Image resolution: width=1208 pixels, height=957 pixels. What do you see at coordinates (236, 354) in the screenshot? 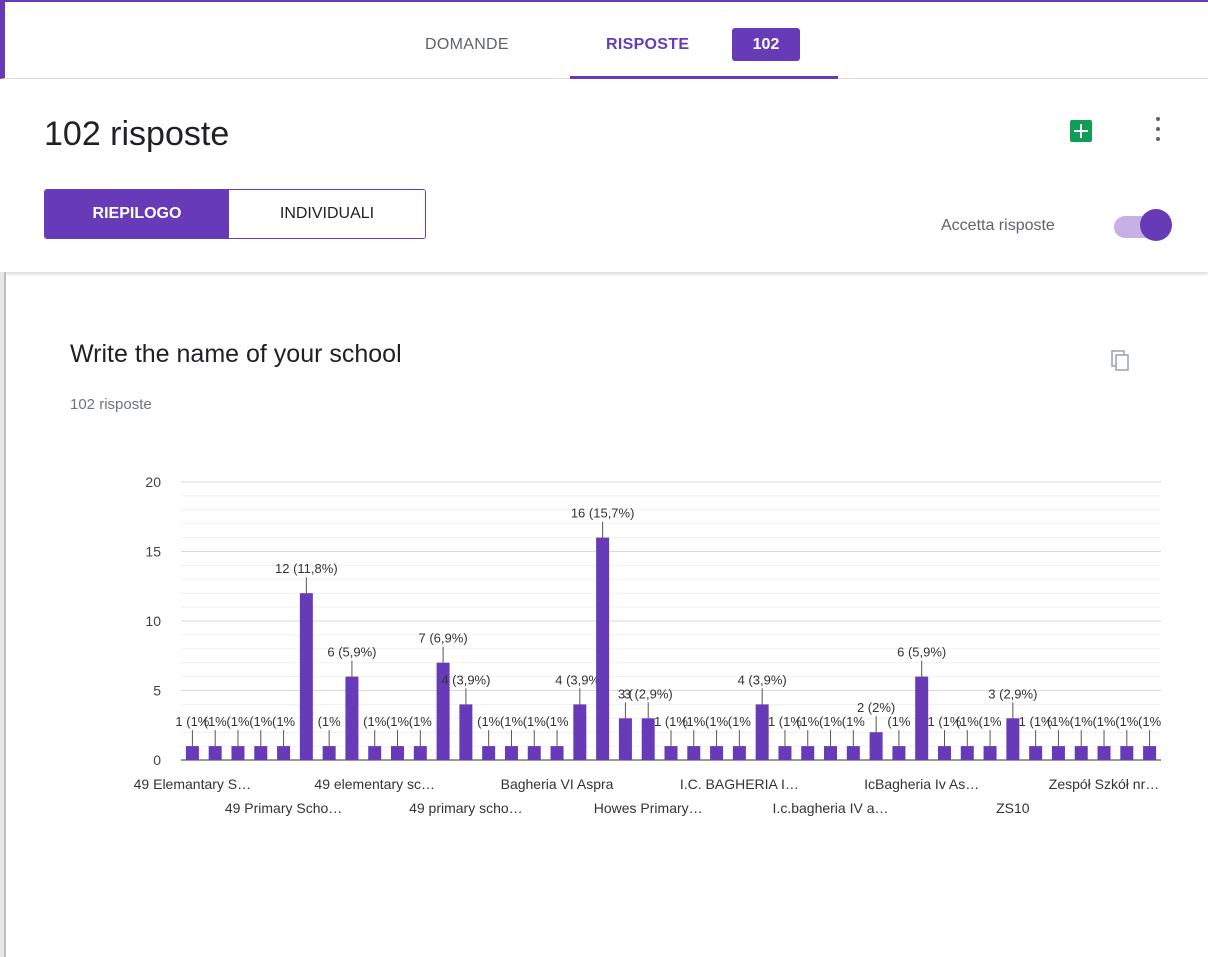
I see `question-title: Write the name of your school` at bounding box center [236, 354].